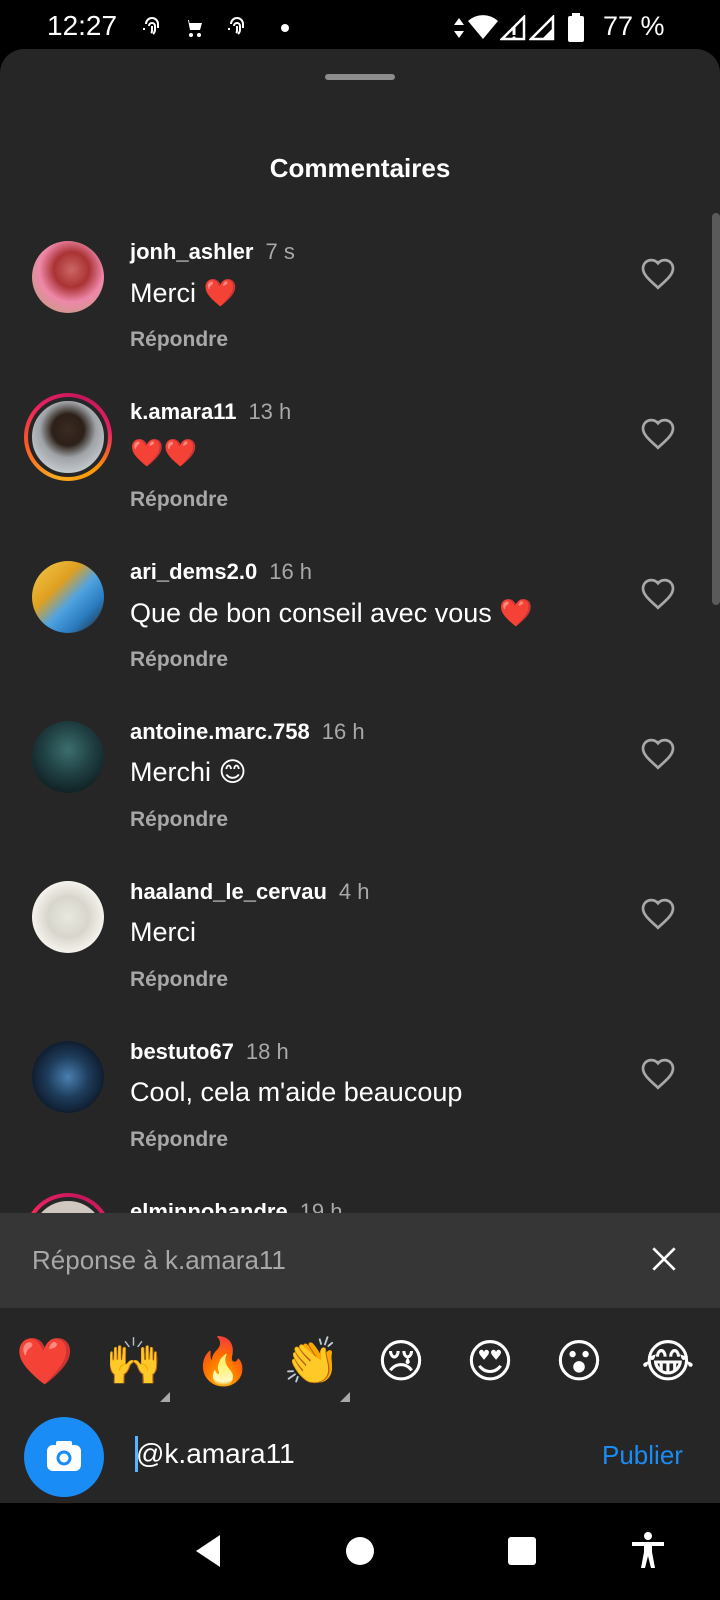 The height and width of the screenshot is (1600, 720). I want to click on comment-item: antoine.marc.758 16 h Merchi 😊 Répondre, so click(360, 779).